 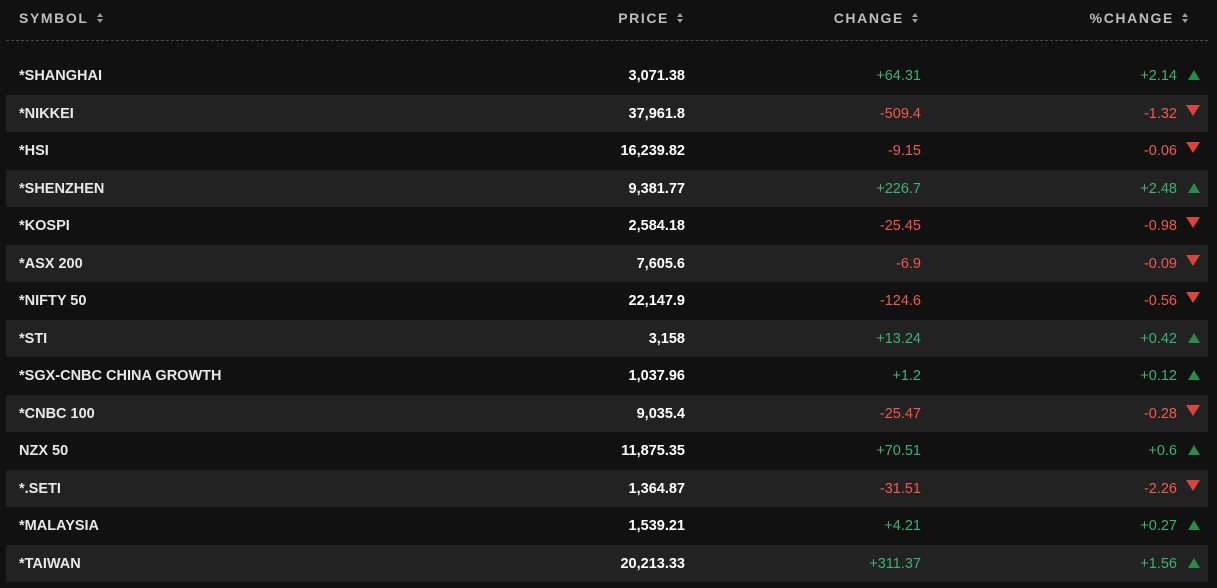 I want to click on symbol-link: *HSI, so click(x=34, y=151).